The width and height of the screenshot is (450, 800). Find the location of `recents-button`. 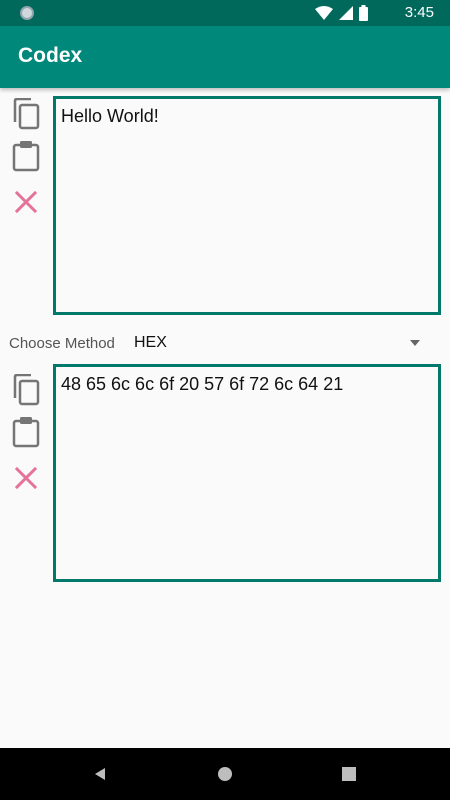

recents-button is located at coordinates (349, 774).